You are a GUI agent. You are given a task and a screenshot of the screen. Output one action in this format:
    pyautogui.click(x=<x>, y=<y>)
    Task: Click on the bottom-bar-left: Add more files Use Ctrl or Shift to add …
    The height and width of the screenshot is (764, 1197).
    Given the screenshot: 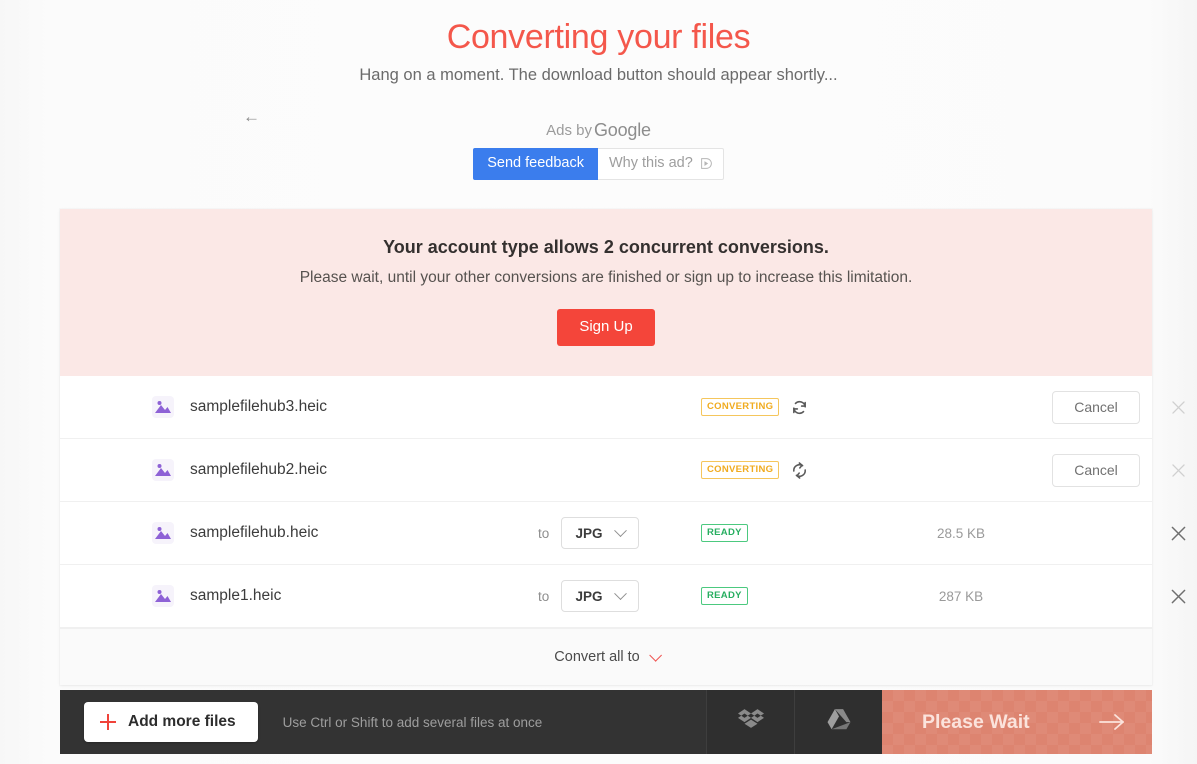 What is the action you would take?
    pyautogui.click(x=383, y=722)
    